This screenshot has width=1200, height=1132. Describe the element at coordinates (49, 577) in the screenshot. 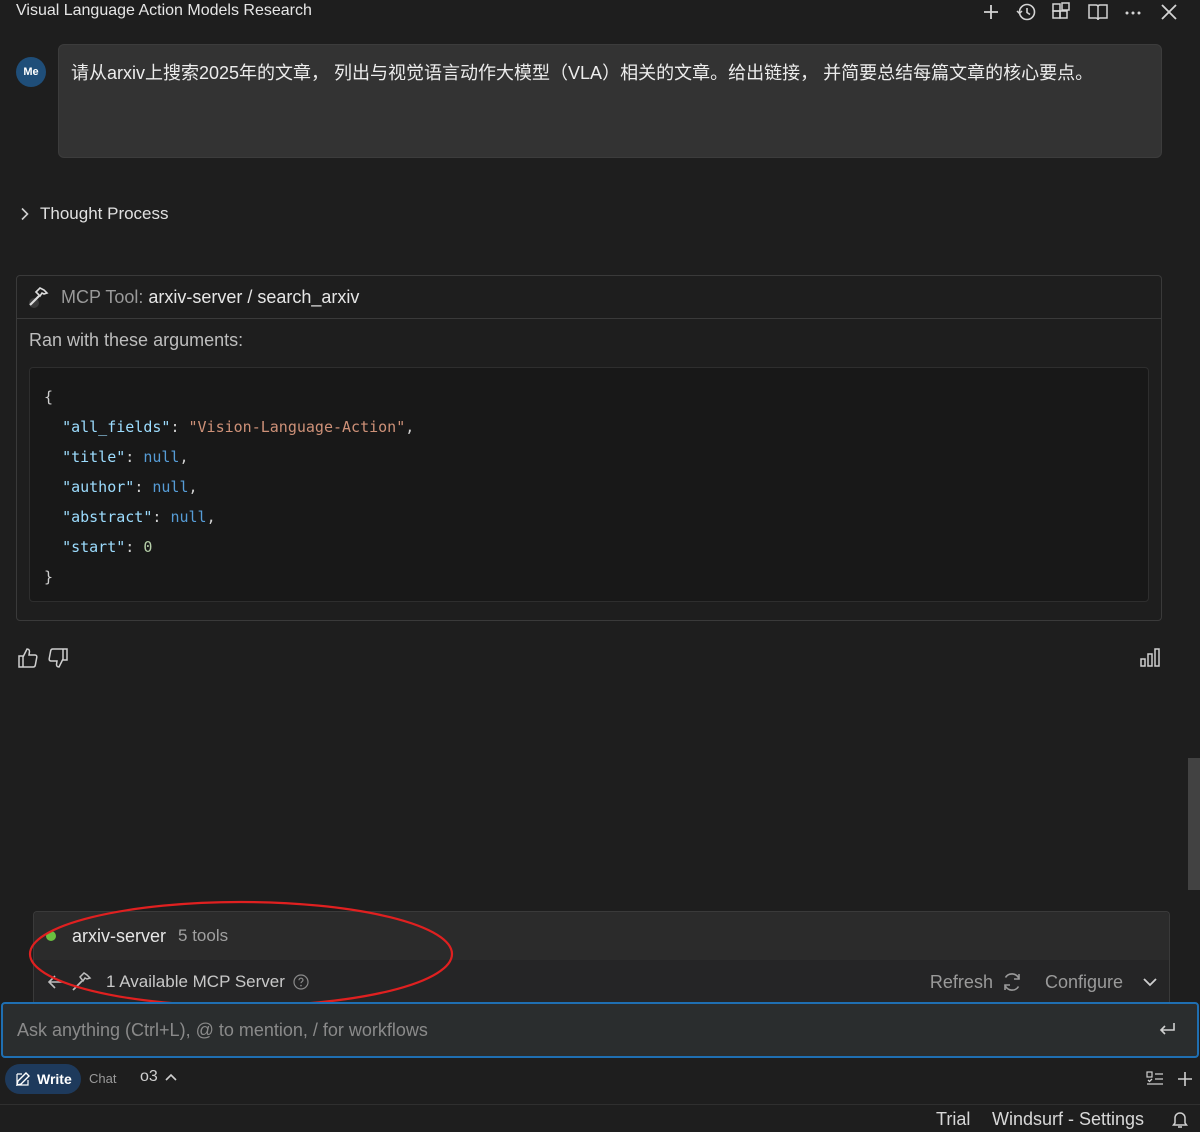

I see `code-brace-close: }` at that location.